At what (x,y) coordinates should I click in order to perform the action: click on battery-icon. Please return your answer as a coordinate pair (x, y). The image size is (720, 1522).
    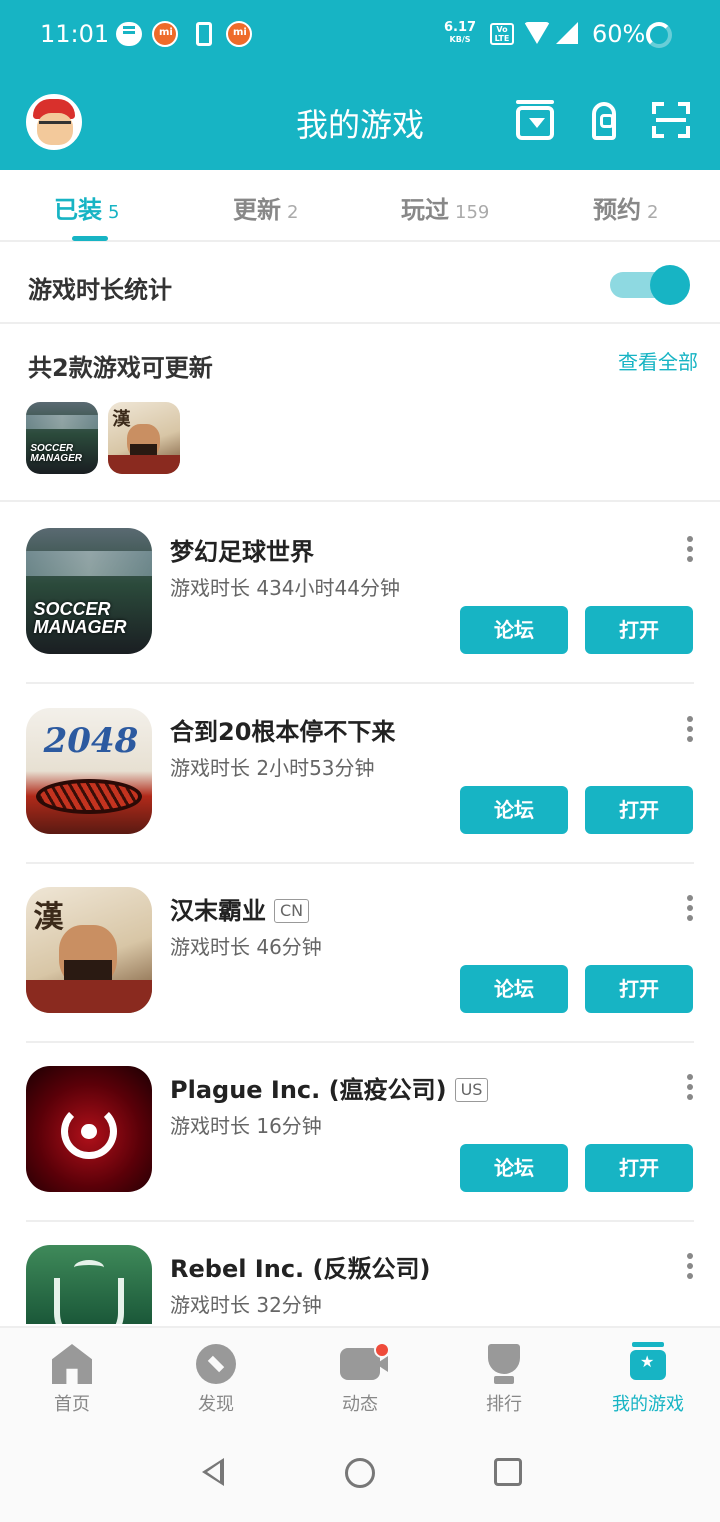
    Looking at the image, I should click on (659, 35).